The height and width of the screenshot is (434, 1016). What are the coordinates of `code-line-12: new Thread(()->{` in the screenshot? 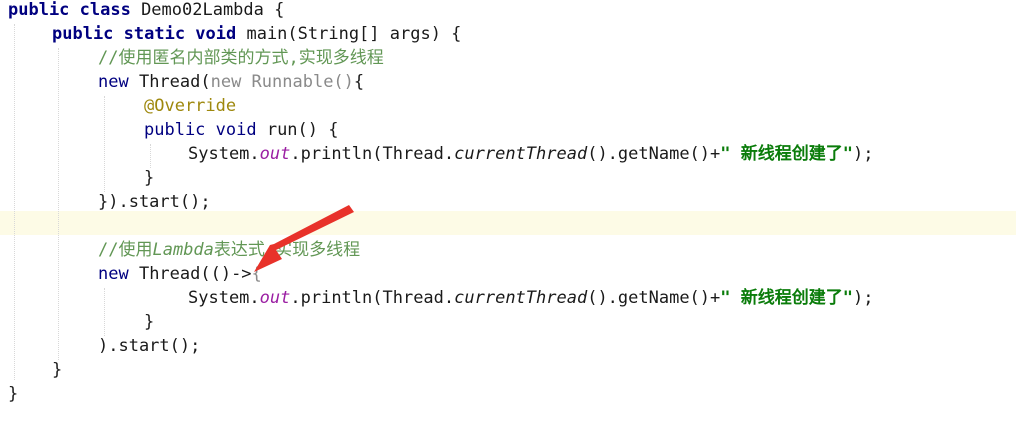 It's located at (180, 274).